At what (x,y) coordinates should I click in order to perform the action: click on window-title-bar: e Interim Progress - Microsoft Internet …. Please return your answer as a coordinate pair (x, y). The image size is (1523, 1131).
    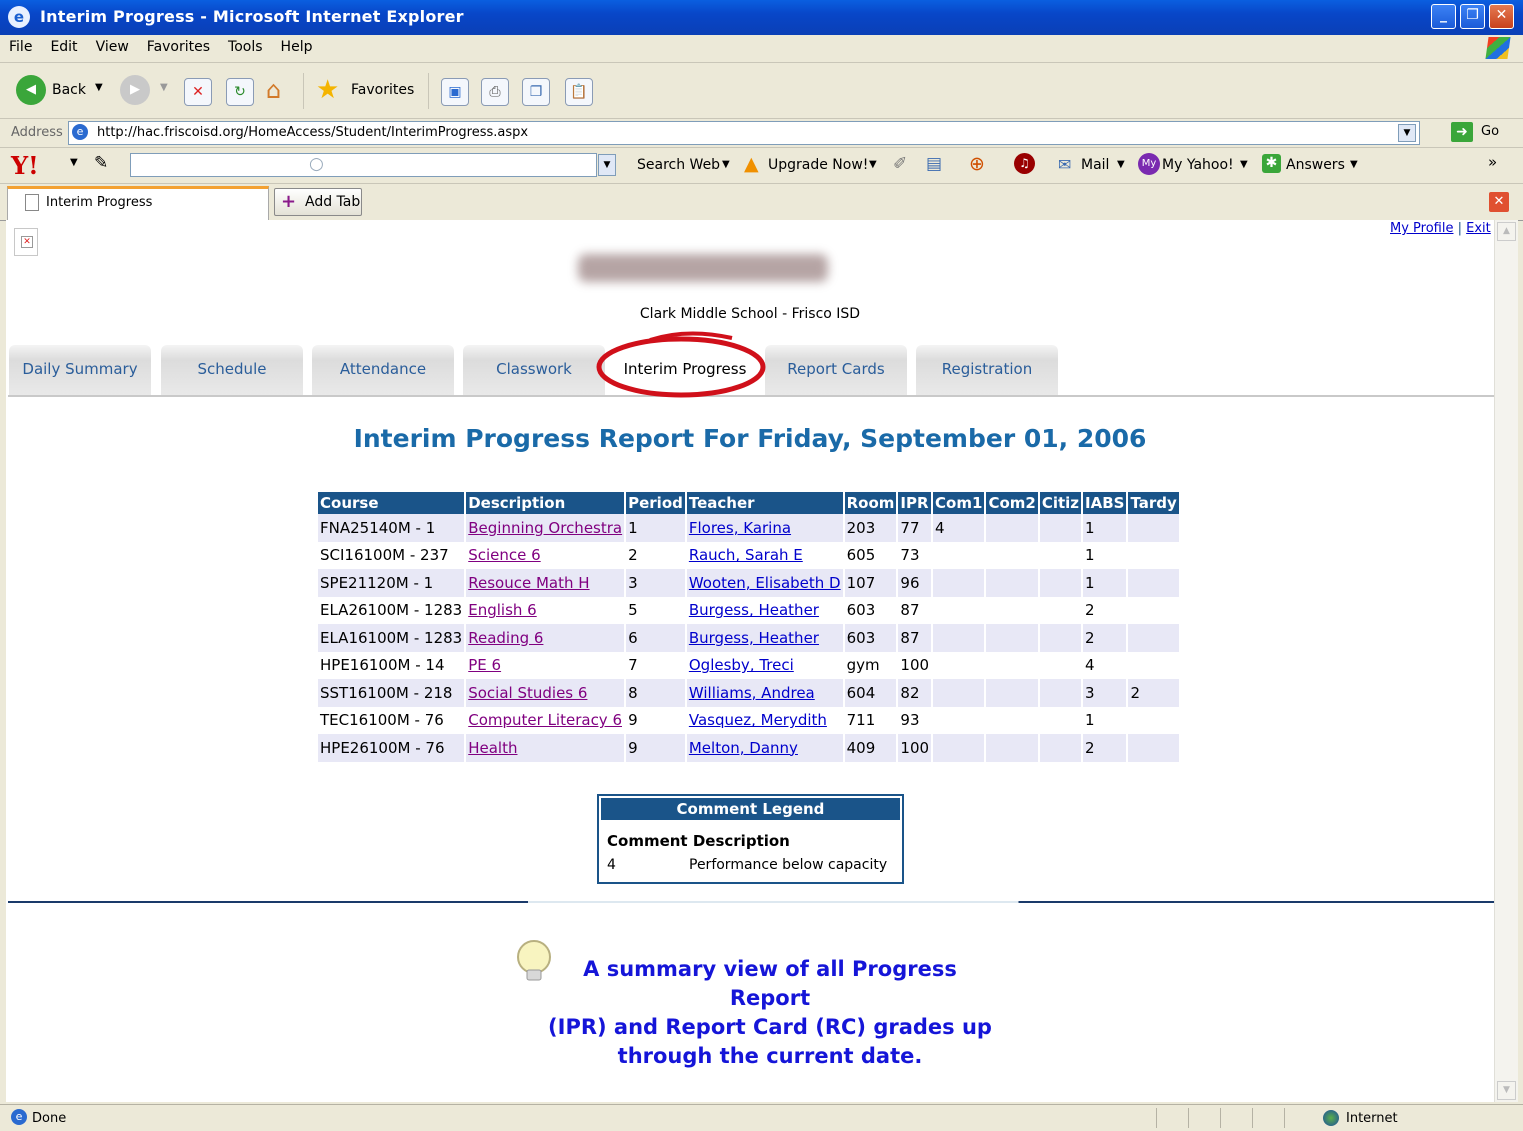
    Looking at the image, I should click on (761, 17).